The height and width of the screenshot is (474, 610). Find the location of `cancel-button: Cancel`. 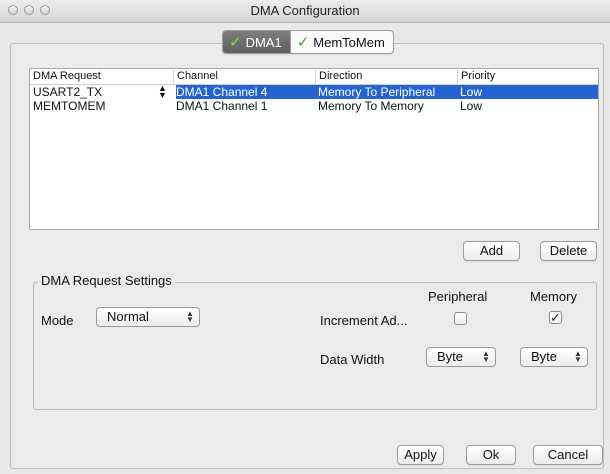

cancel-button: Cancel is located at coordinates (568, 455).